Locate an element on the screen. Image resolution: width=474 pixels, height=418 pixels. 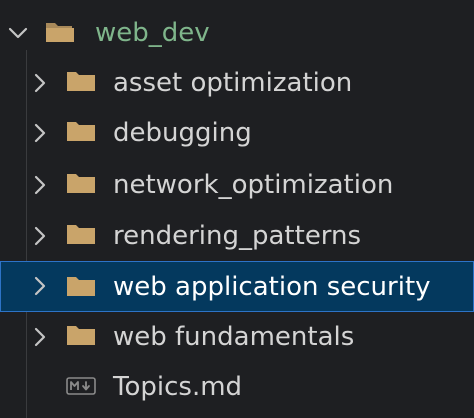
tree-item-folder-selected: web application security is located at coordinates (237, 286).